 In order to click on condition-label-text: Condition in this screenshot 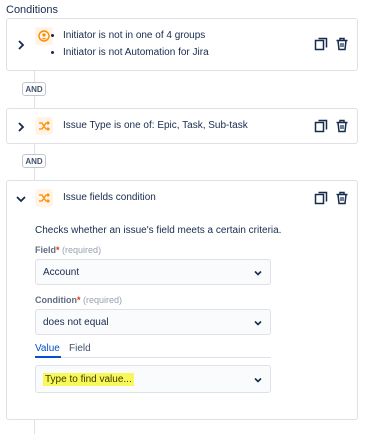, I will do `click(56, 300)`.